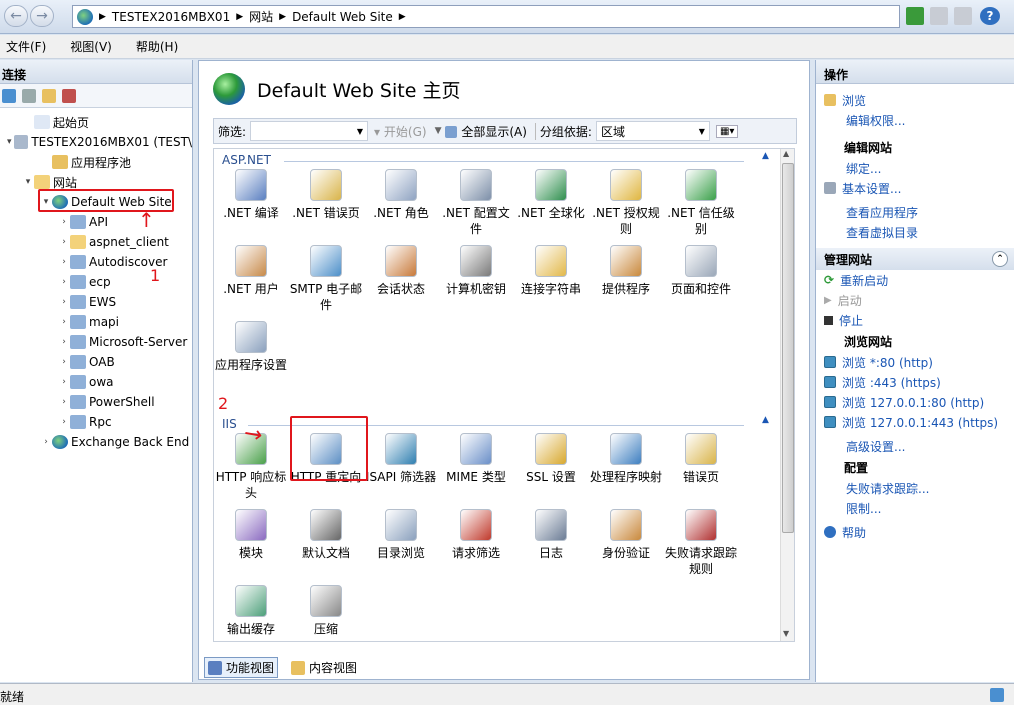 The image size is (1014, 705). Describe the element at coordinates (157, 46) in the screenshot. I see `menu-help: 帮助(H)` at that location.